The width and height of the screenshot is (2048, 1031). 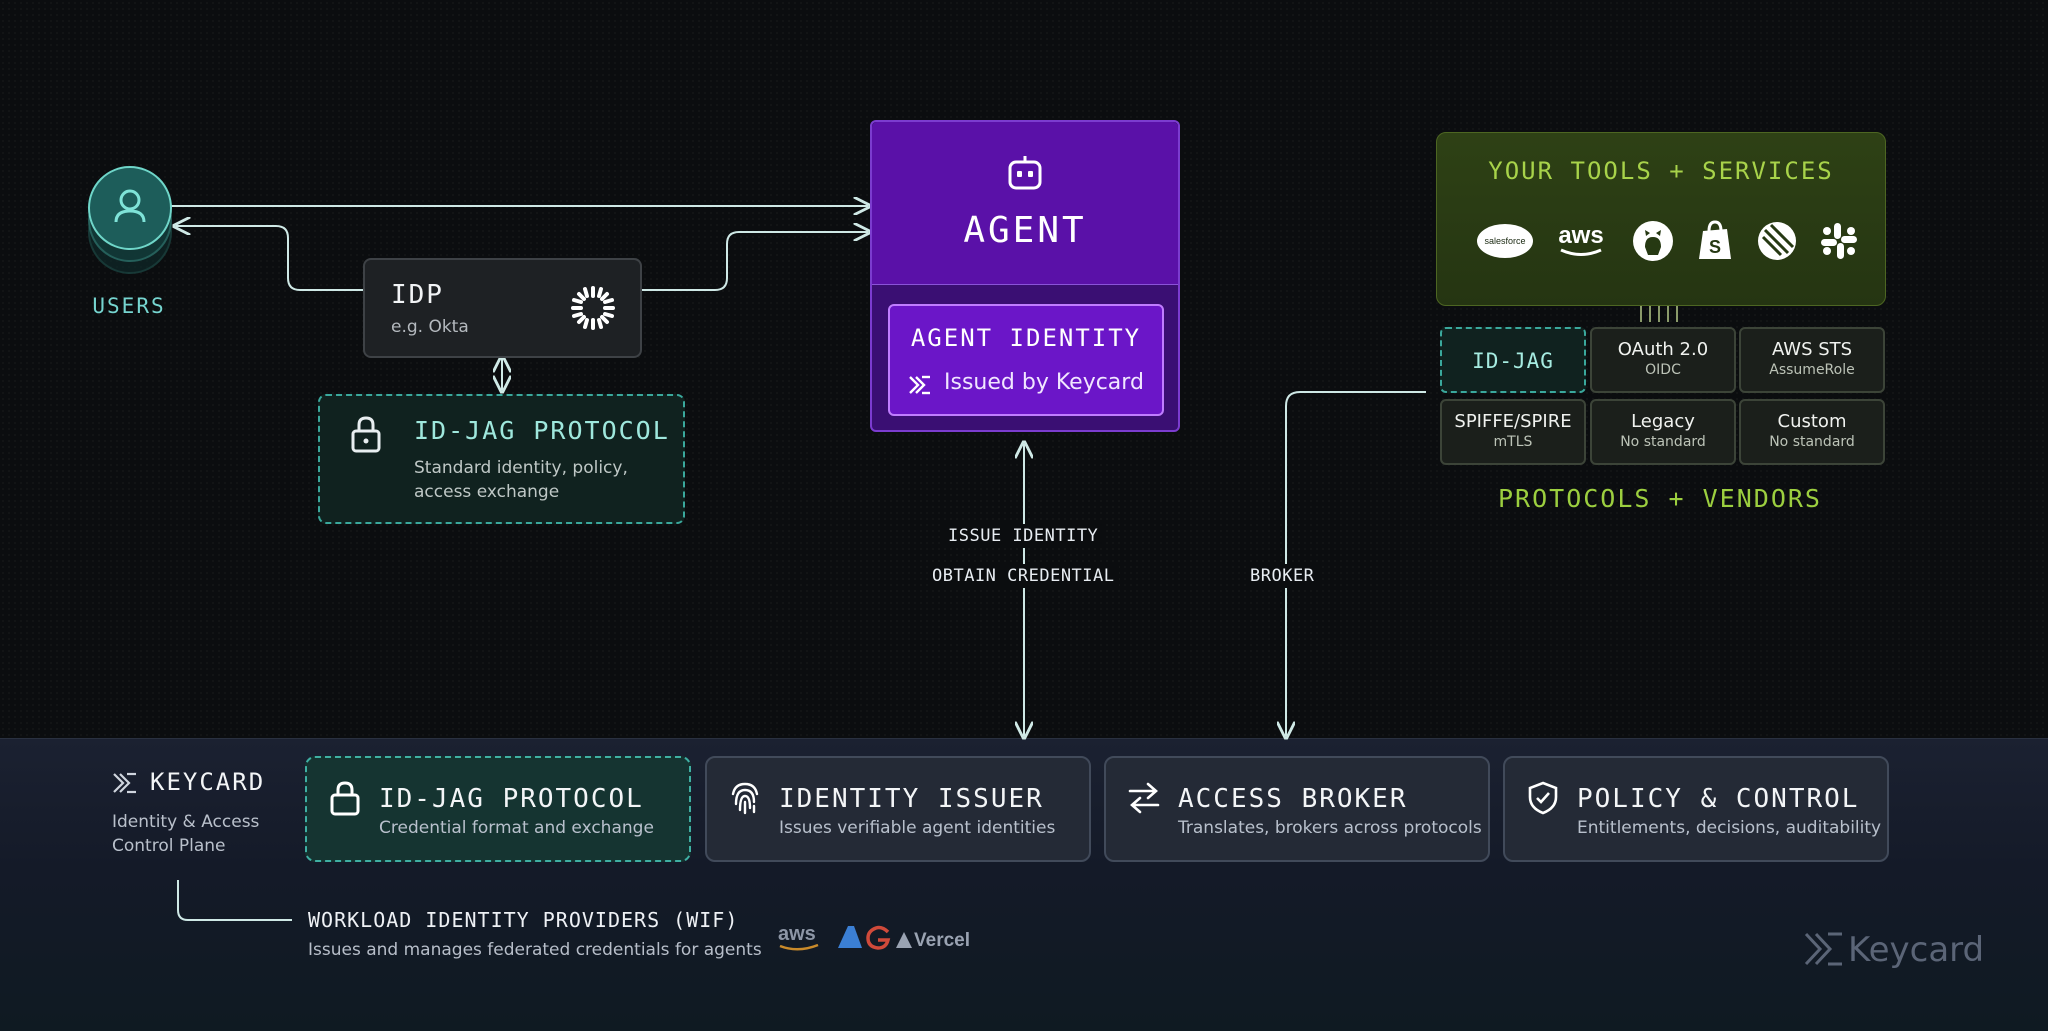 What do you see at coordinates (1812, 349) in the screenshot?
I see `protocol-title: AWS STS` at bounding box center [1812, 349].